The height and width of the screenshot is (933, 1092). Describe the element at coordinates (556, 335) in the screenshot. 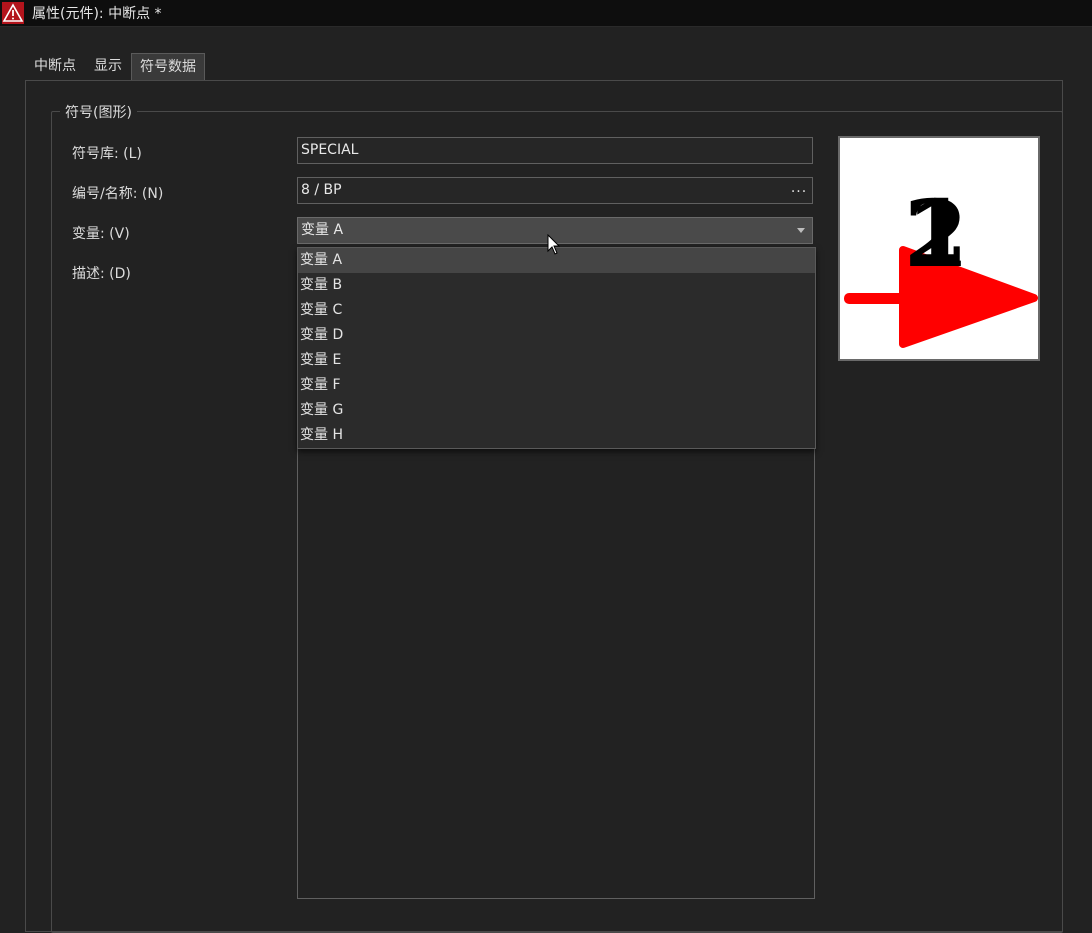

I see `dropdown-option: 变量 D` at that location.